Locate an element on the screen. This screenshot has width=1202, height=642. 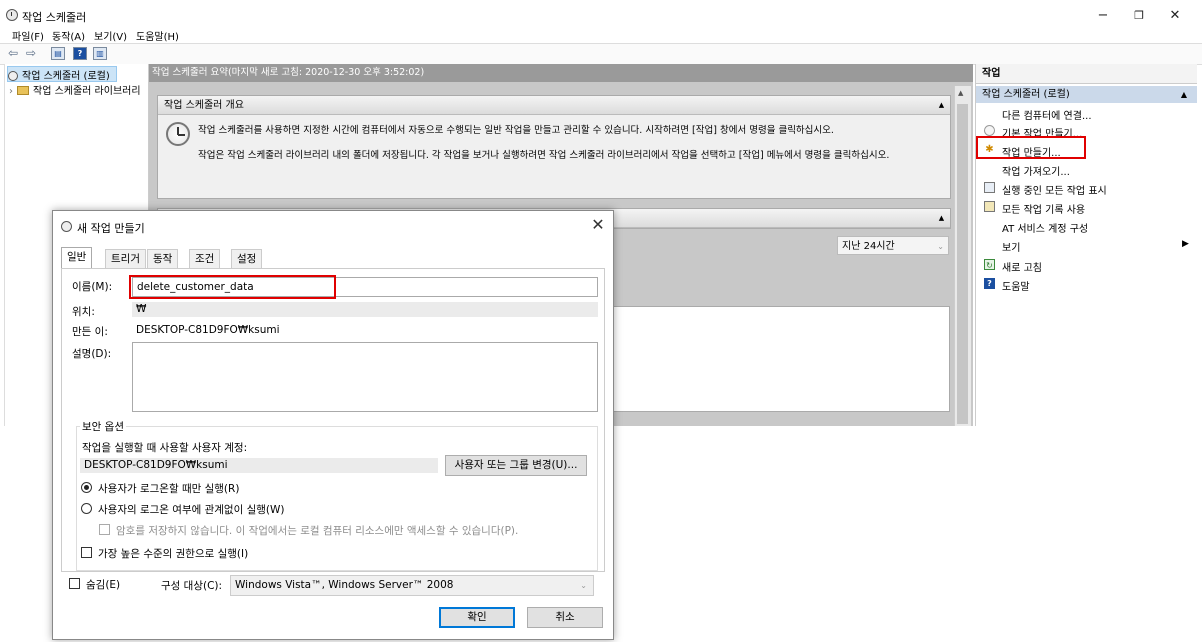
configure-dropdown: Windows Vista™, Windows Server™ 2008 ⌄ is located at coordinates (412, 585).